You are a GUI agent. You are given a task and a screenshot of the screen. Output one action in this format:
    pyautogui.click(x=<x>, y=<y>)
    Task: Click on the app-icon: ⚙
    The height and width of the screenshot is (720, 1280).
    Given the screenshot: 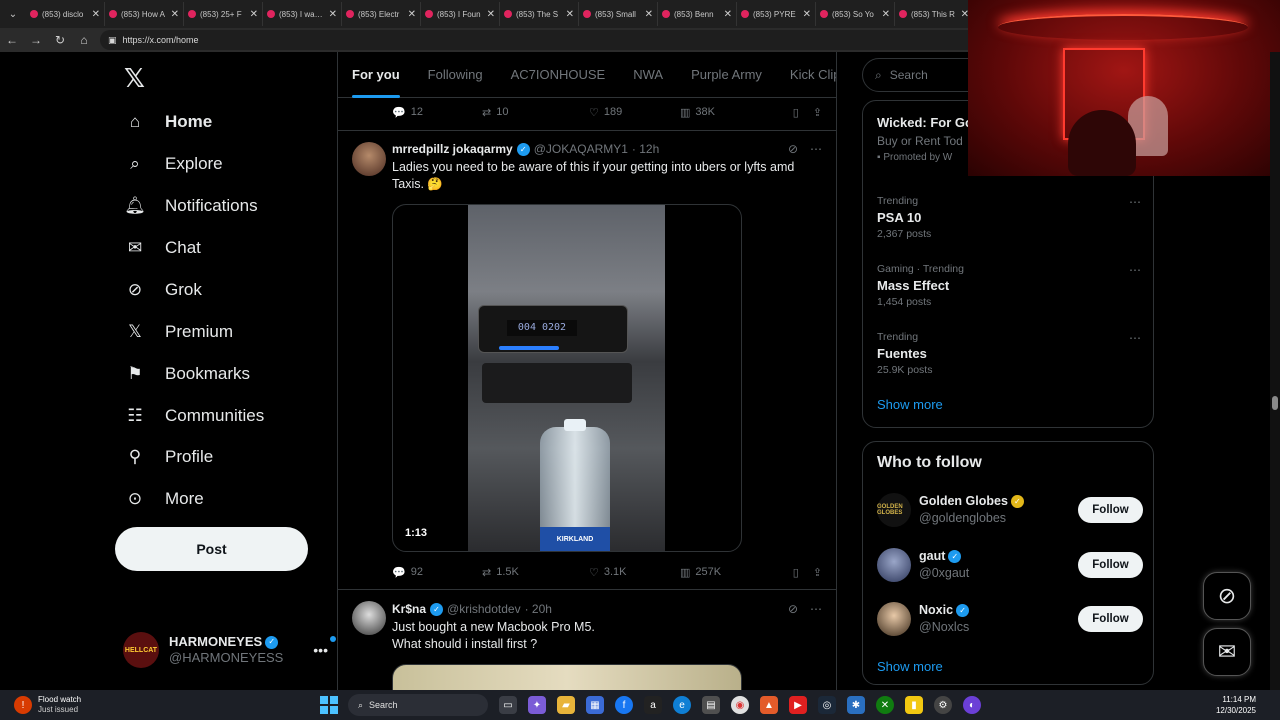 What is the action you would take?
    pyautogui.click(x=943, y=705)
    